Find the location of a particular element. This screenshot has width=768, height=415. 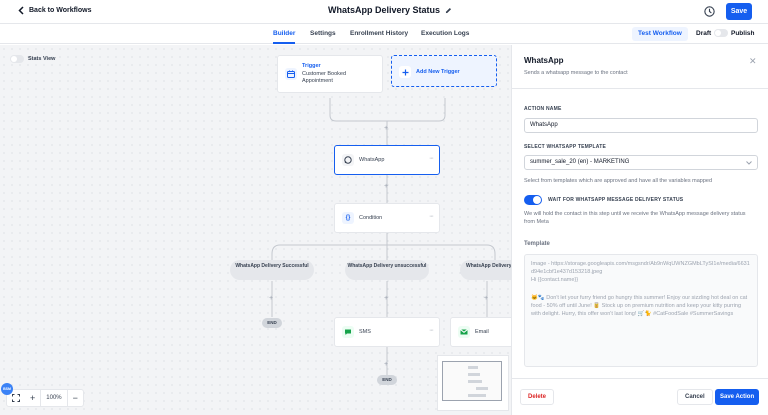

condition-node: {} Condition ··· is located at coordinates (387, 218).